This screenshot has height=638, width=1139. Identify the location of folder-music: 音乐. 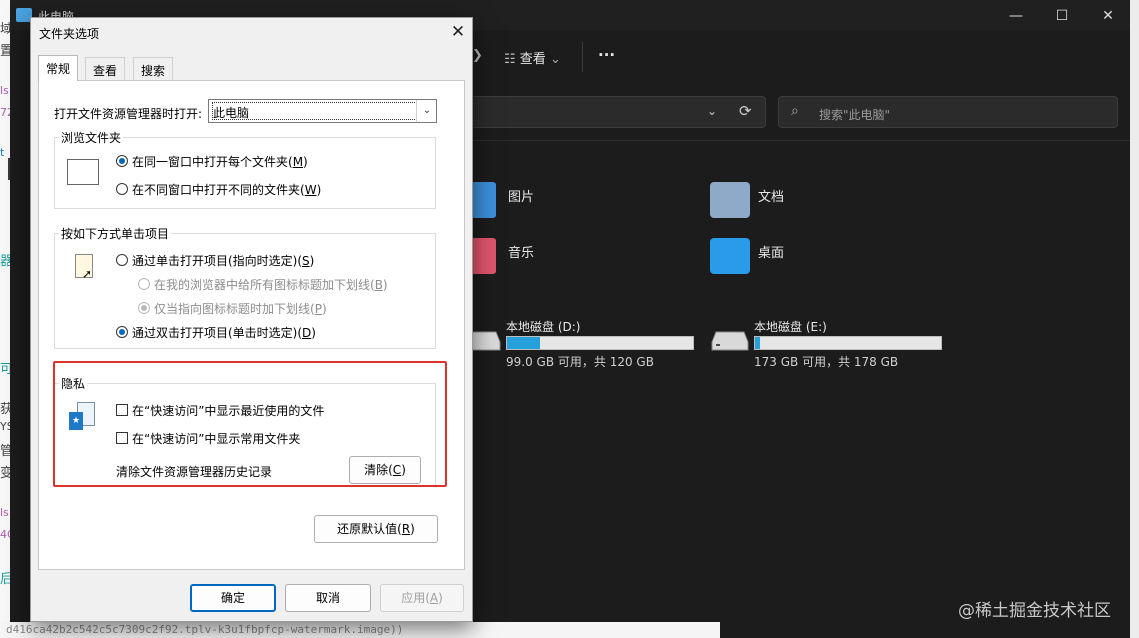
(570, 258).